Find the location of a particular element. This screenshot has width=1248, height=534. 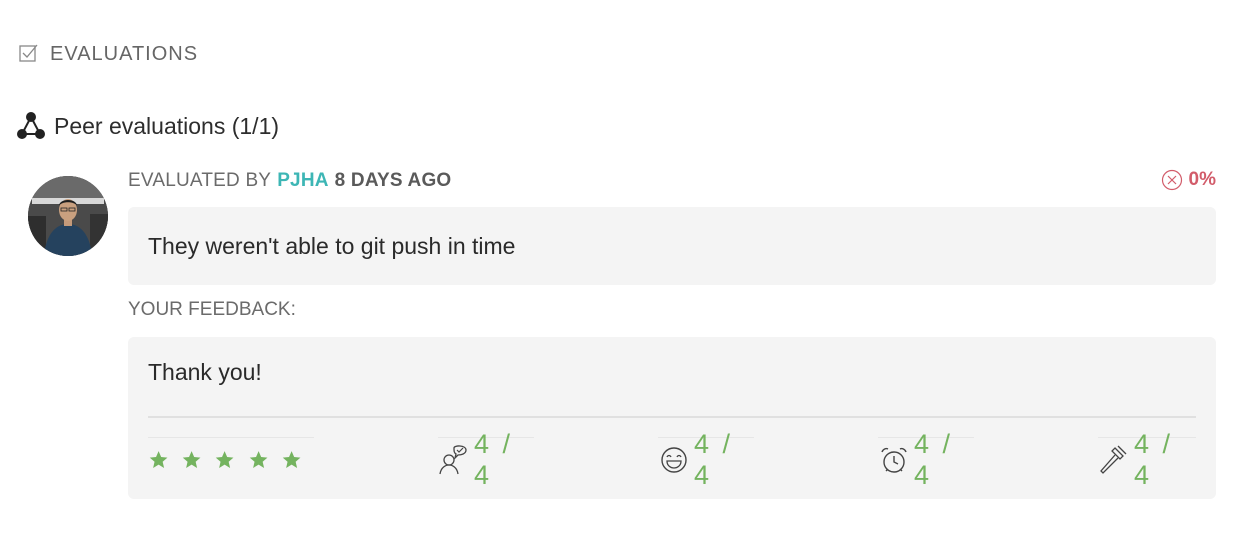

evaluated-by-label: EVALUATED BY is located at coordinates (200, 180).